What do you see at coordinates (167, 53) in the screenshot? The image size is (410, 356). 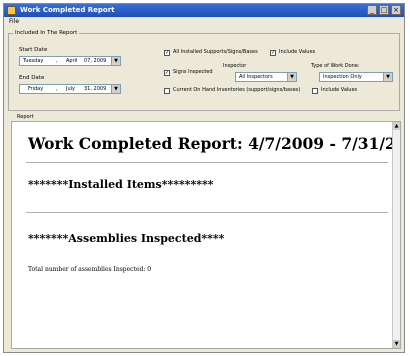 I see `all-installed-checkbox: ✓` at bounding box center [167, 53].